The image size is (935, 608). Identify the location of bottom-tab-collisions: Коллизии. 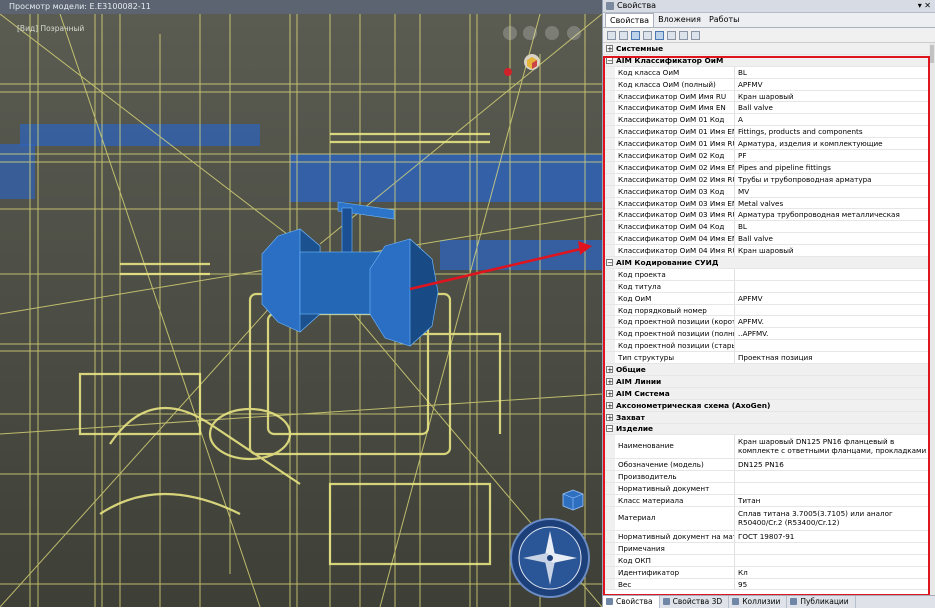
(758, 602).